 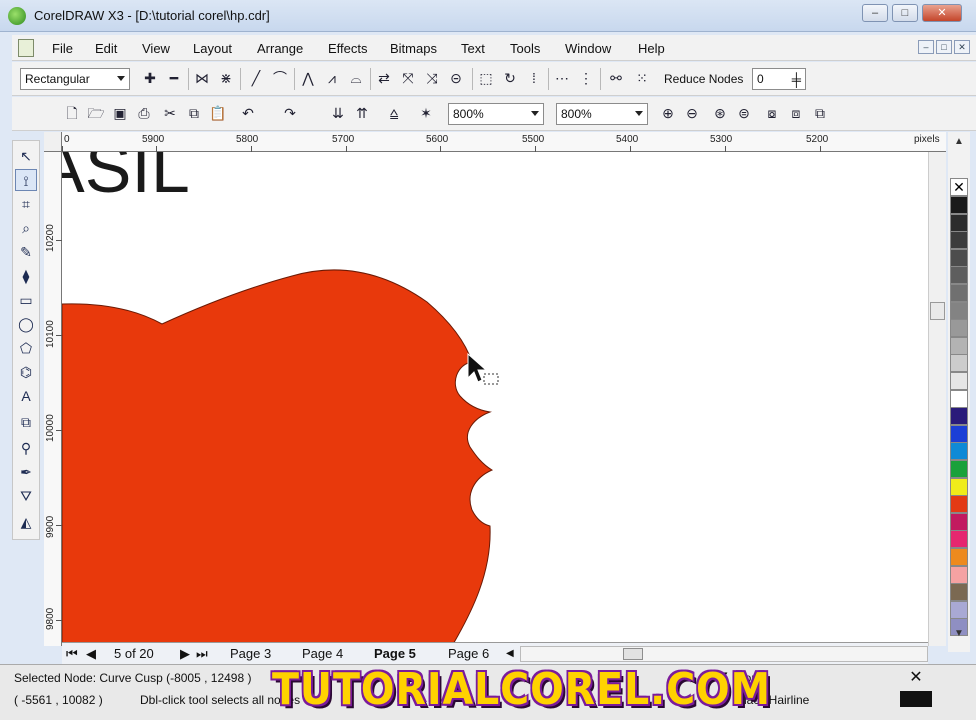 What do you see at coordinates (26, 300) in the screenshot?
I see `rectangle-tool-icon: ▭` at bounding box center [26, 300].